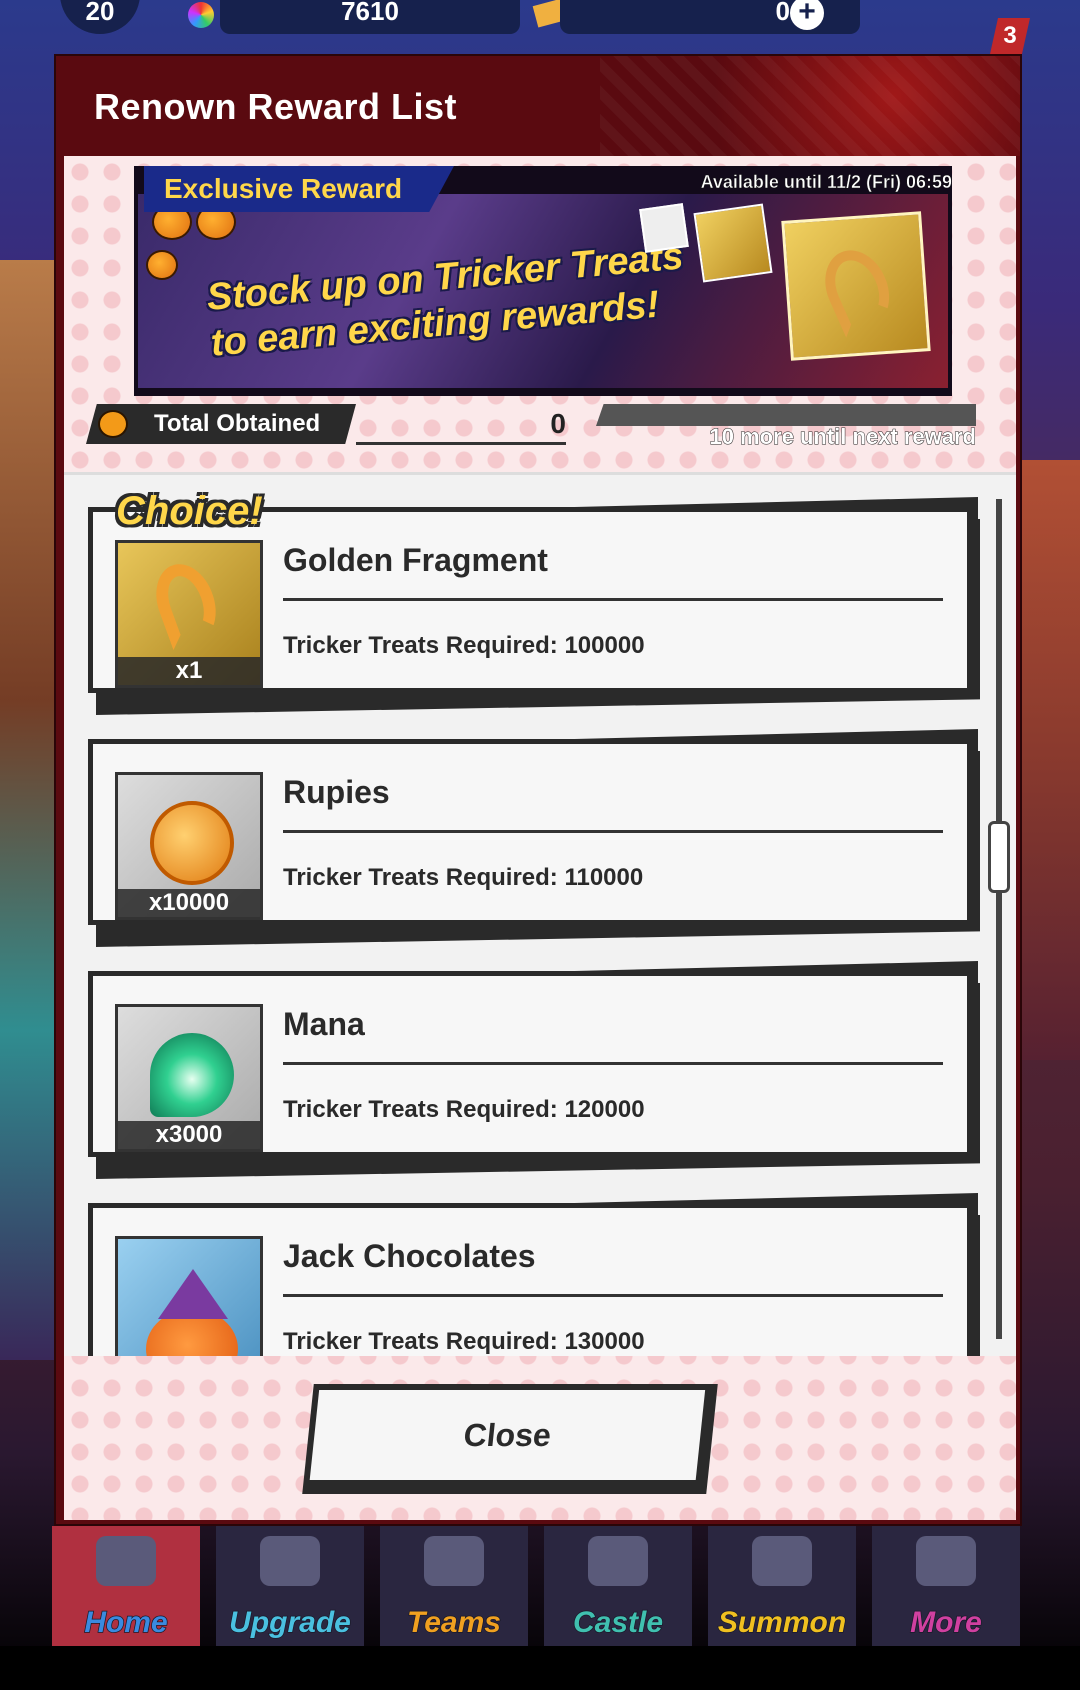 The width and height of the screenshot is (1080, 1690). What do you see at coordinates (618, 1561) in the screenshot?
I see `castle-icon` at bounding box center [618, 1561].